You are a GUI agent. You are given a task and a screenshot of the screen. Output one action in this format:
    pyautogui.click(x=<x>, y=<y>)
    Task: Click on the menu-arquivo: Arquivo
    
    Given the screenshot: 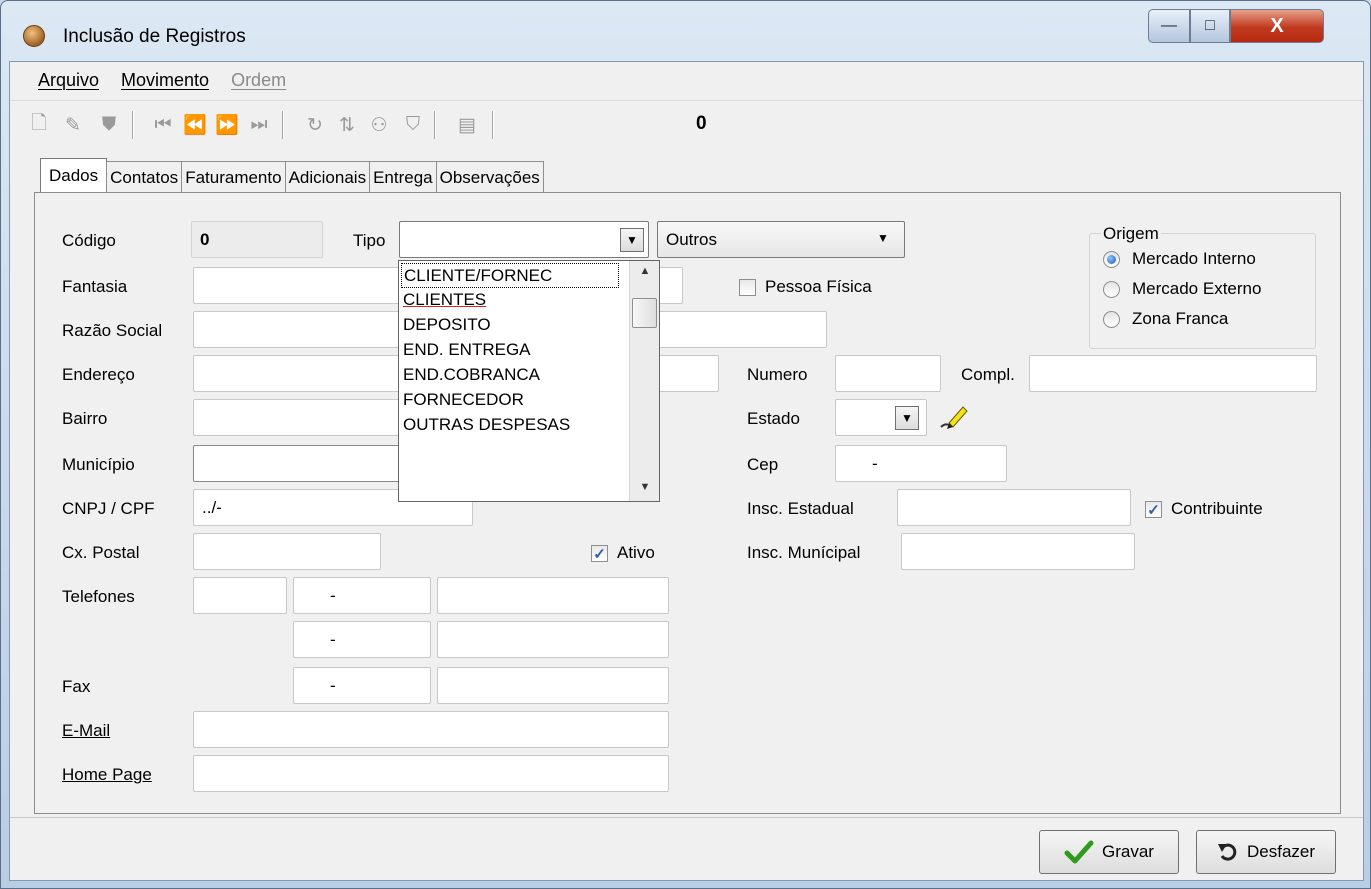 What is the action you would take?
    pyautogui.click(x=68, y=80)
    